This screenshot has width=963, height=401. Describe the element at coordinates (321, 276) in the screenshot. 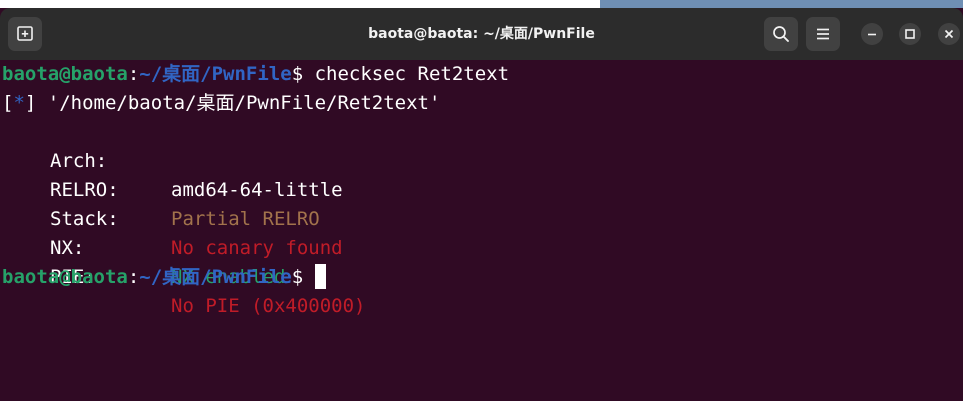

I see `text-cursor` at that location.